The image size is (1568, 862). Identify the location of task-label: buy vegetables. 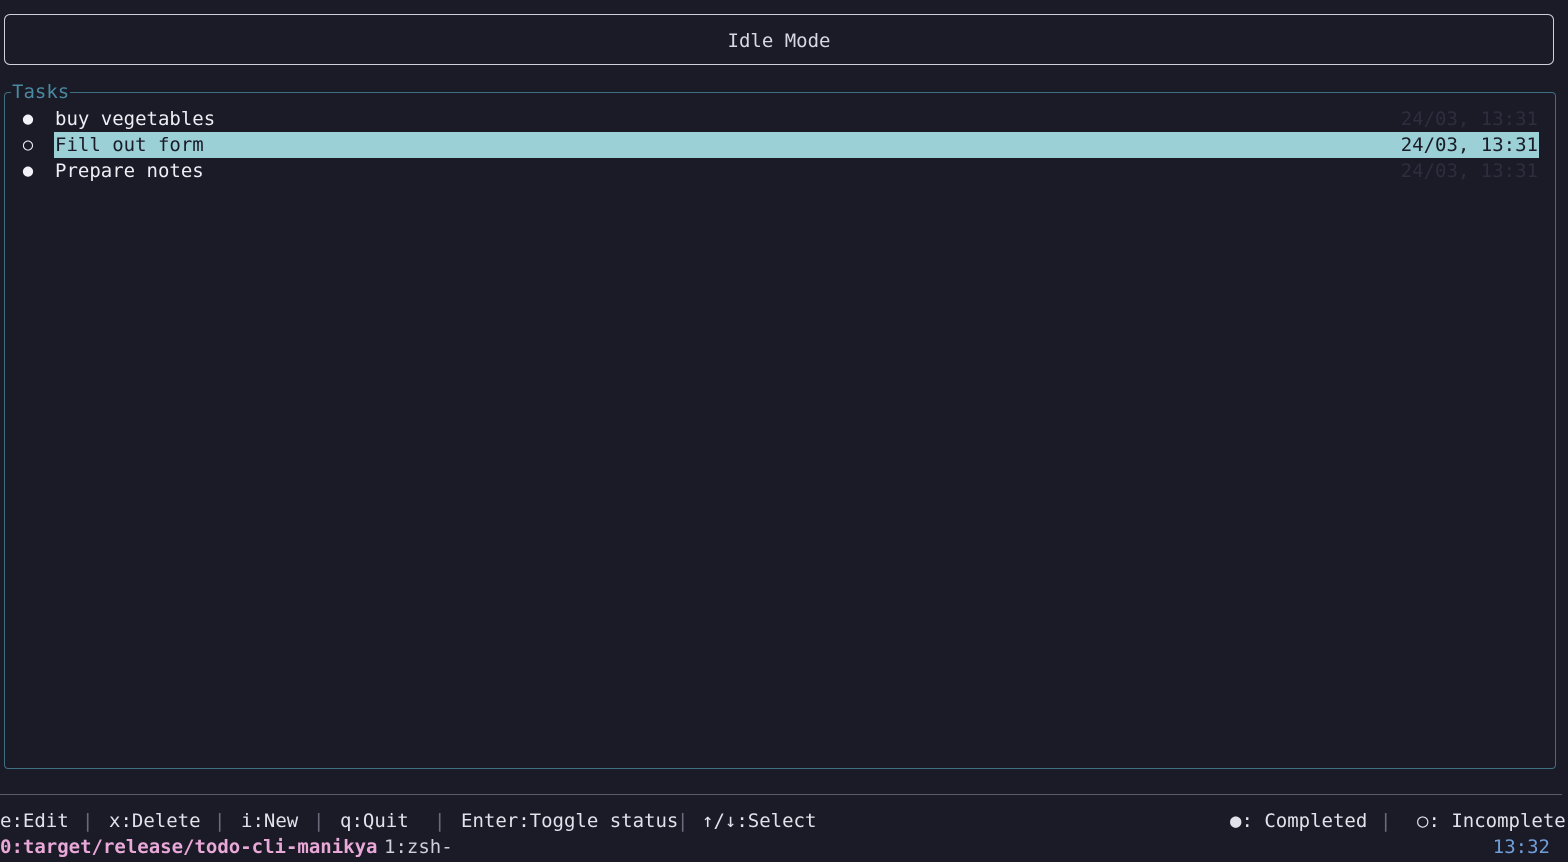
(135, 119).